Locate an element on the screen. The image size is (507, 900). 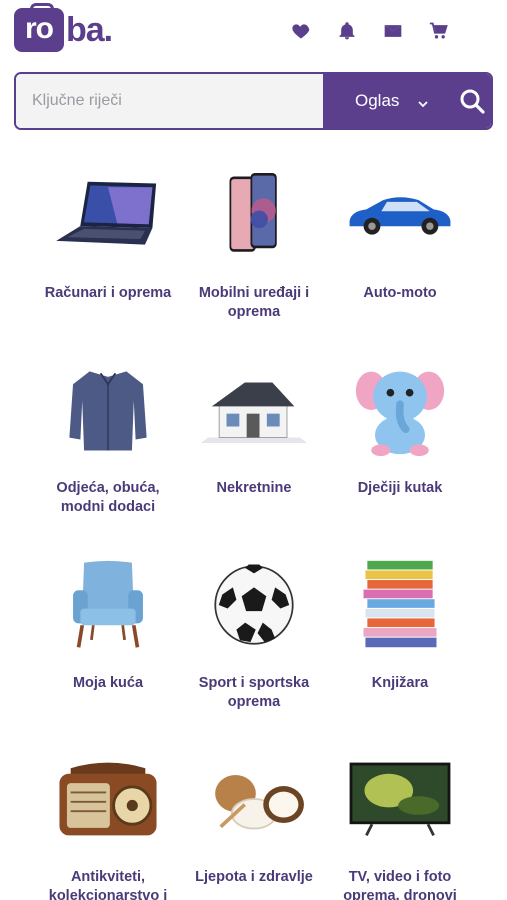
category-label: Nekretnine is located at coordinates (254, 488).